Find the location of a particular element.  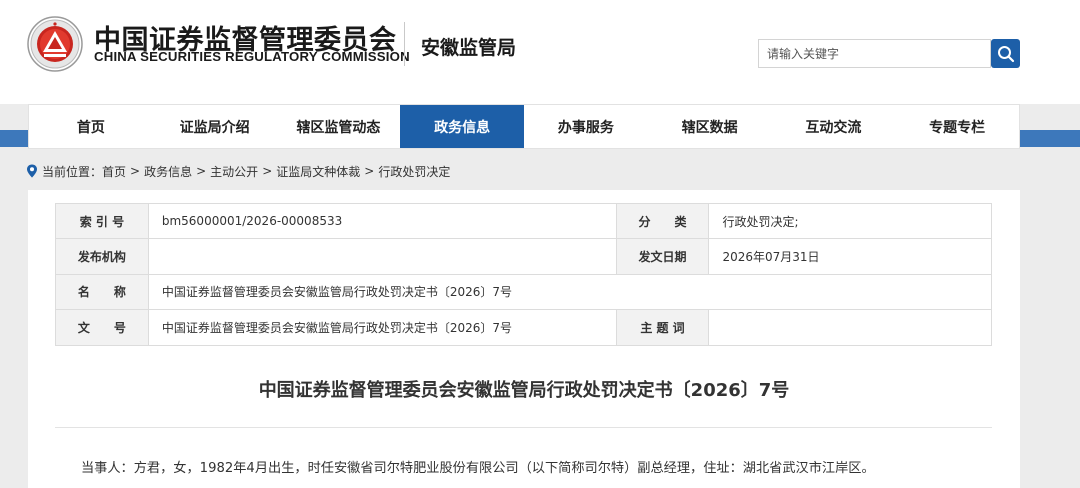

nav-item-services: 办事服务 is located at coordinates (586, 126).